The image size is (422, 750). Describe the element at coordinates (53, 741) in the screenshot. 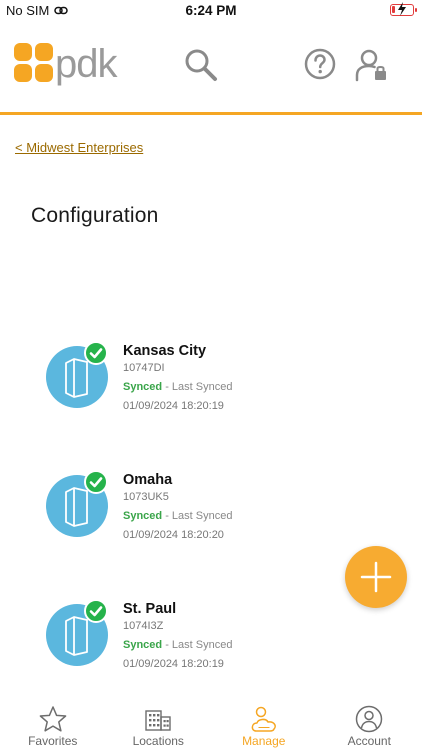

I see `tab-label: Favorites` at that location.